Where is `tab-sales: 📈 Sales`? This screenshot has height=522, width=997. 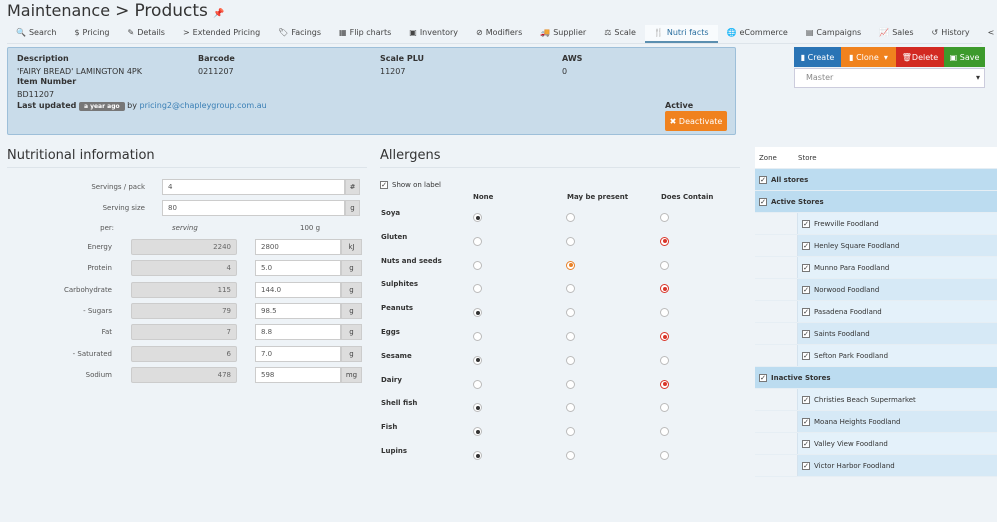 tab-sales: 📈 Sales is located at coordinates (896, 34).